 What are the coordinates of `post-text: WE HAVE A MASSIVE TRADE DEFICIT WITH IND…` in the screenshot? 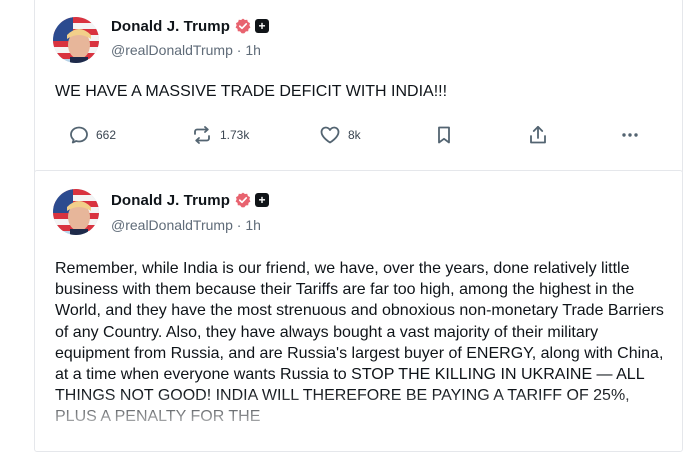 It's located at (251, 91).